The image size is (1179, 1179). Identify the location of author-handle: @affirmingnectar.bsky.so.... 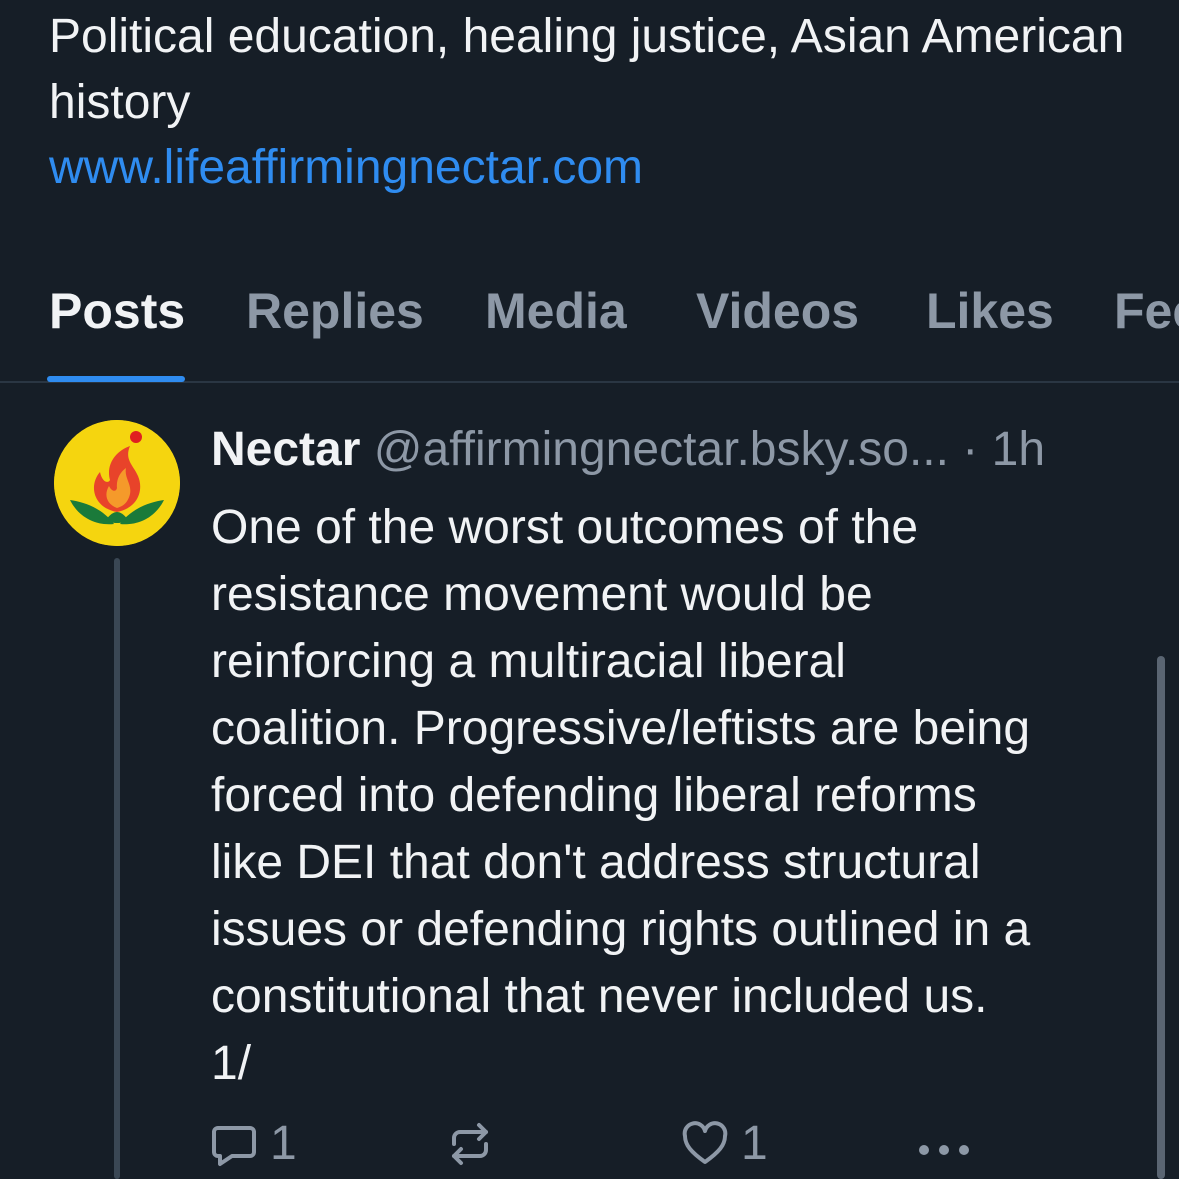
(661, 449).